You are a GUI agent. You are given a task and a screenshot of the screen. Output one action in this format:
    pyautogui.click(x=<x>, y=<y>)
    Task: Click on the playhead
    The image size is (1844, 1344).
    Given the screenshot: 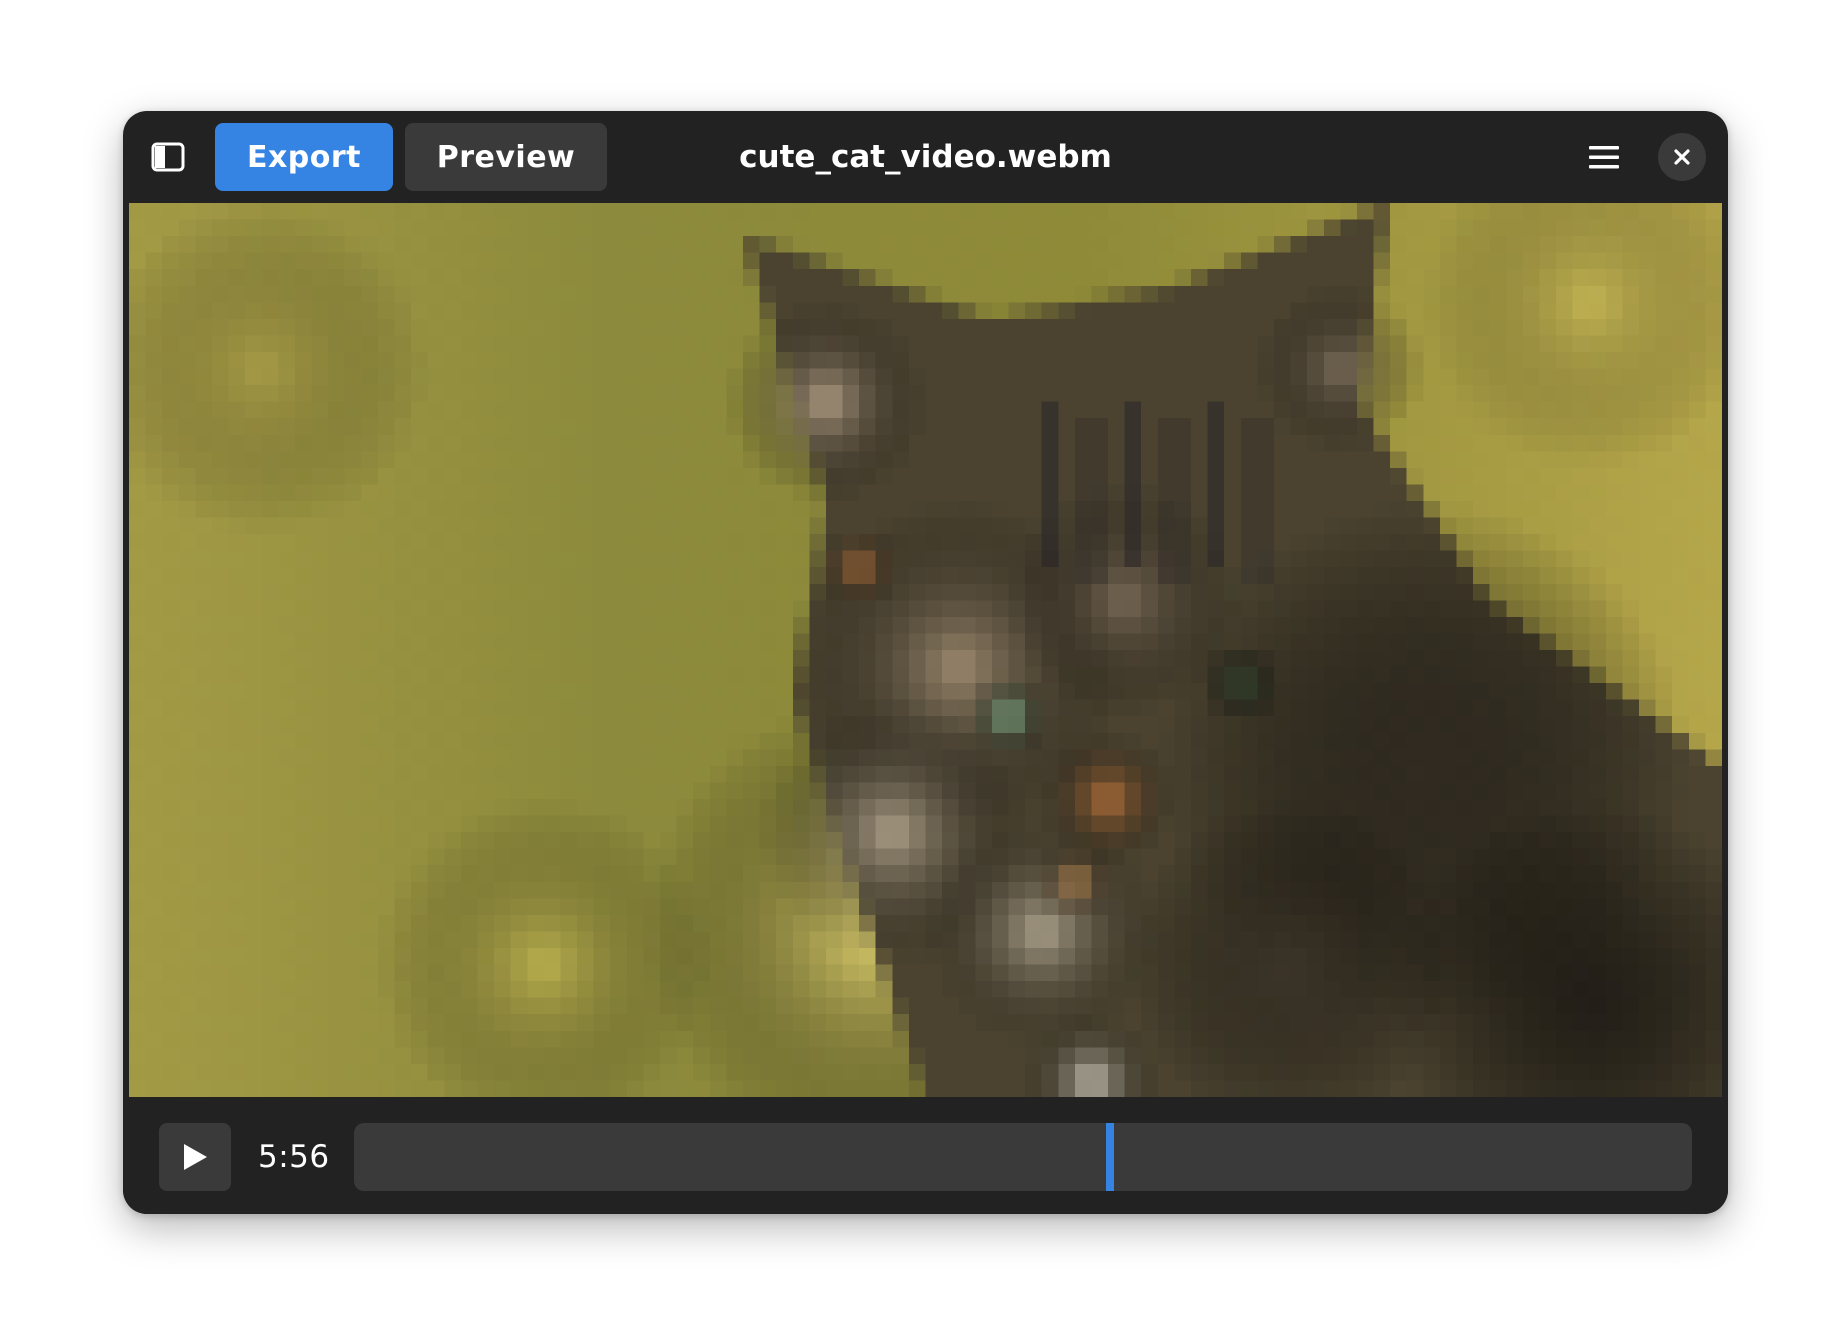 What is the action you would take?
    pyautogui.click(x=1109, y=1157)
    